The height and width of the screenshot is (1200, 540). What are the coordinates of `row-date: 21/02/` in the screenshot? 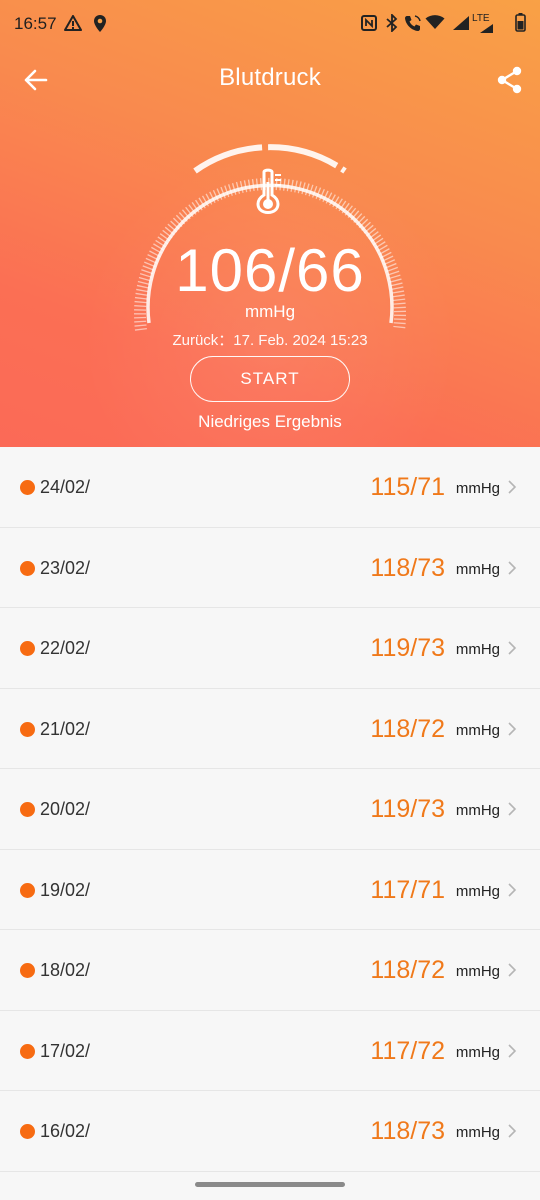 It's located at (65, 728).